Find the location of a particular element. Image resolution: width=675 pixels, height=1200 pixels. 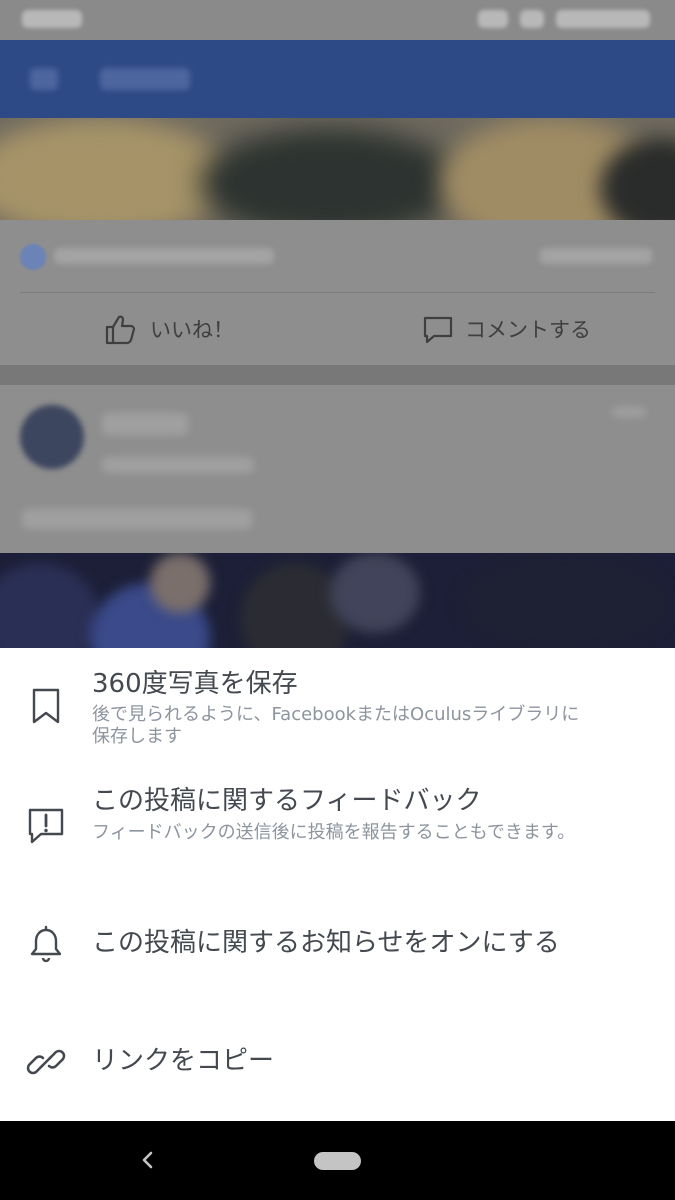

menu-item-title: 360度写真を保存 is located at coordinates (195, 684).